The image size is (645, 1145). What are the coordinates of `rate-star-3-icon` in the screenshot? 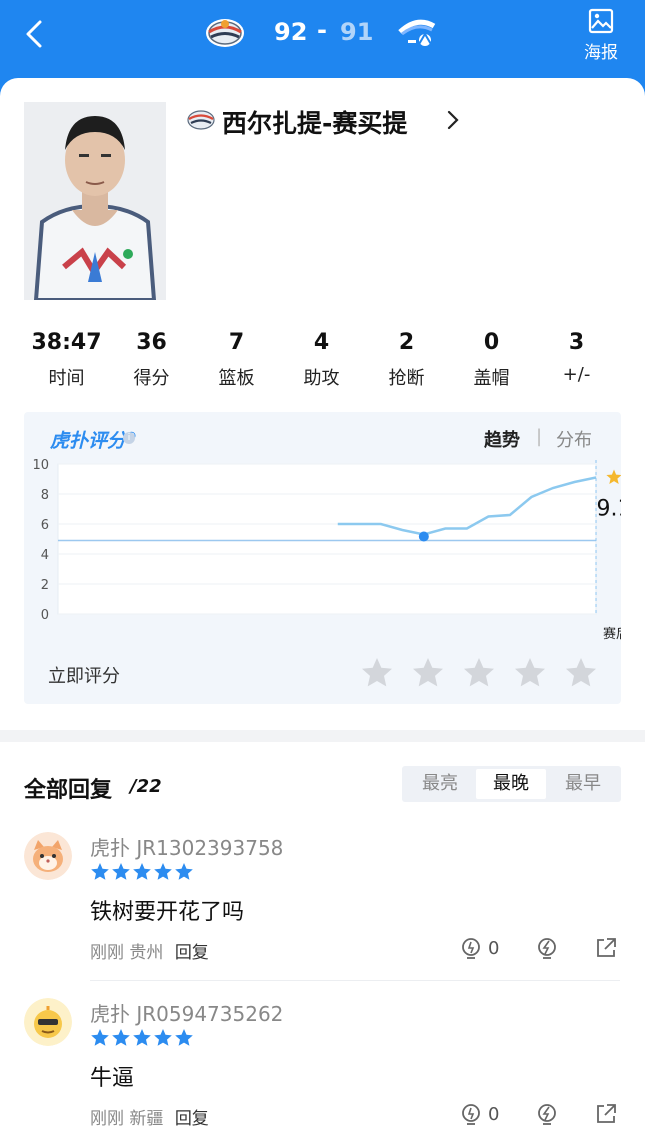 It's located at (479, 673).